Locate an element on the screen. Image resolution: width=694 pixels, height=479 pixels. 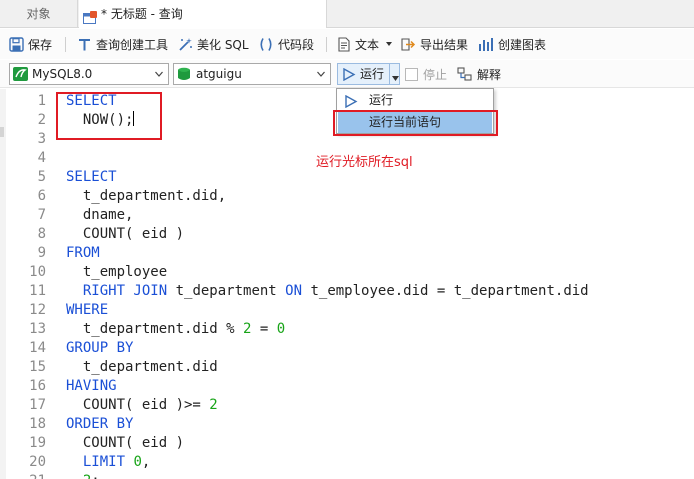
code-line: 18 ORDER BY is located at coordinates (347, 424).